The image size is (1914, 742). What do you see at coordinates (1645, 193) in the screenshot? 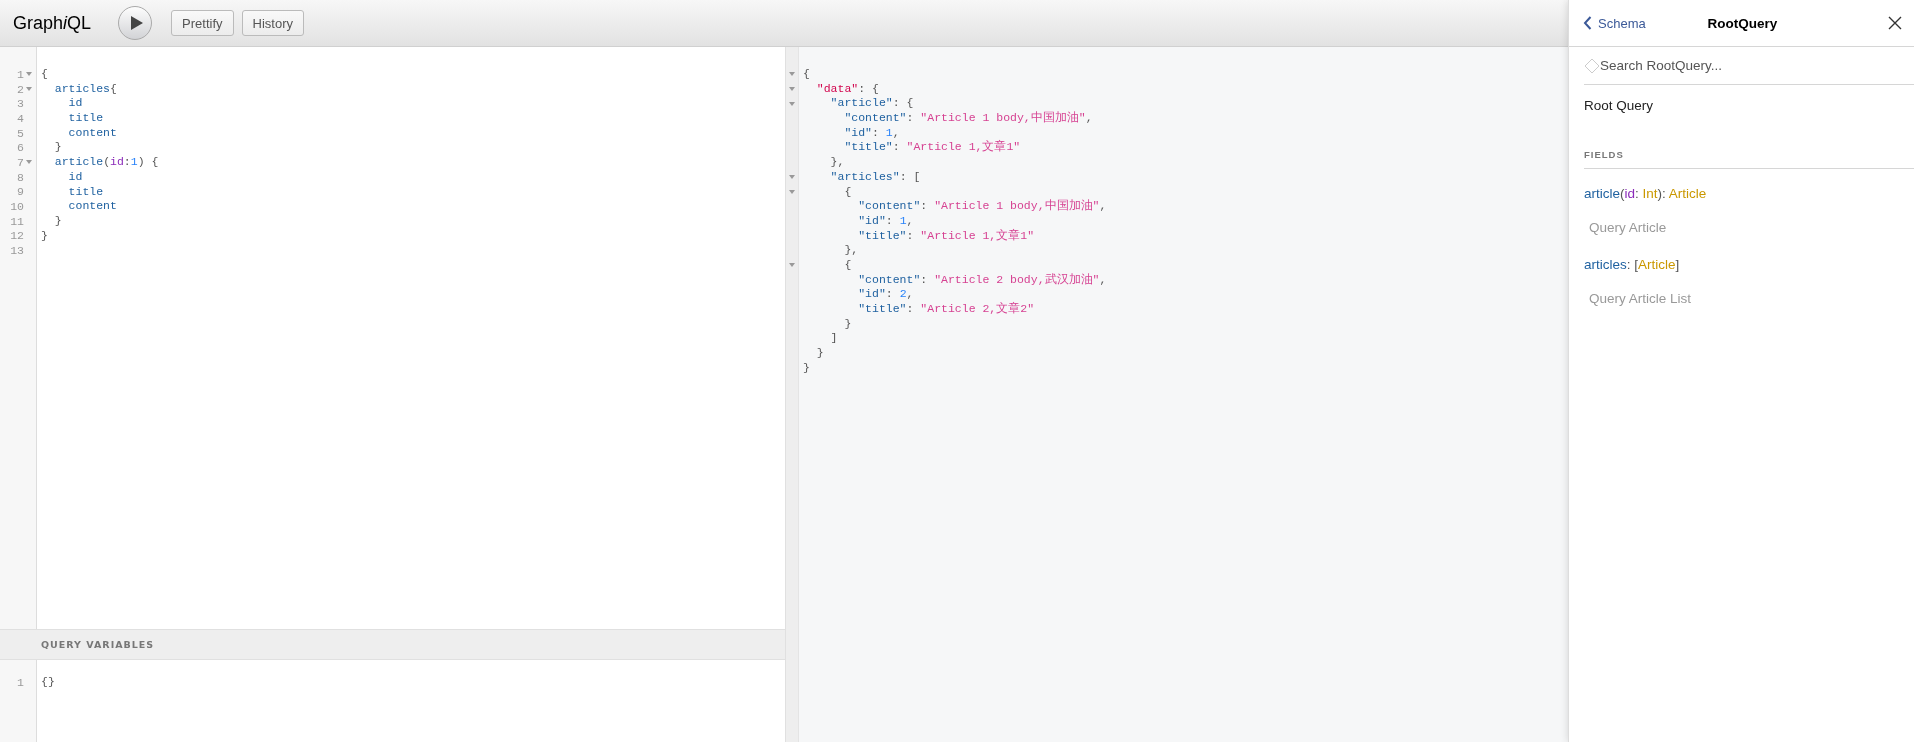
I see `field-link: article(id: Int): Article` at bounding box center [1645, 193].